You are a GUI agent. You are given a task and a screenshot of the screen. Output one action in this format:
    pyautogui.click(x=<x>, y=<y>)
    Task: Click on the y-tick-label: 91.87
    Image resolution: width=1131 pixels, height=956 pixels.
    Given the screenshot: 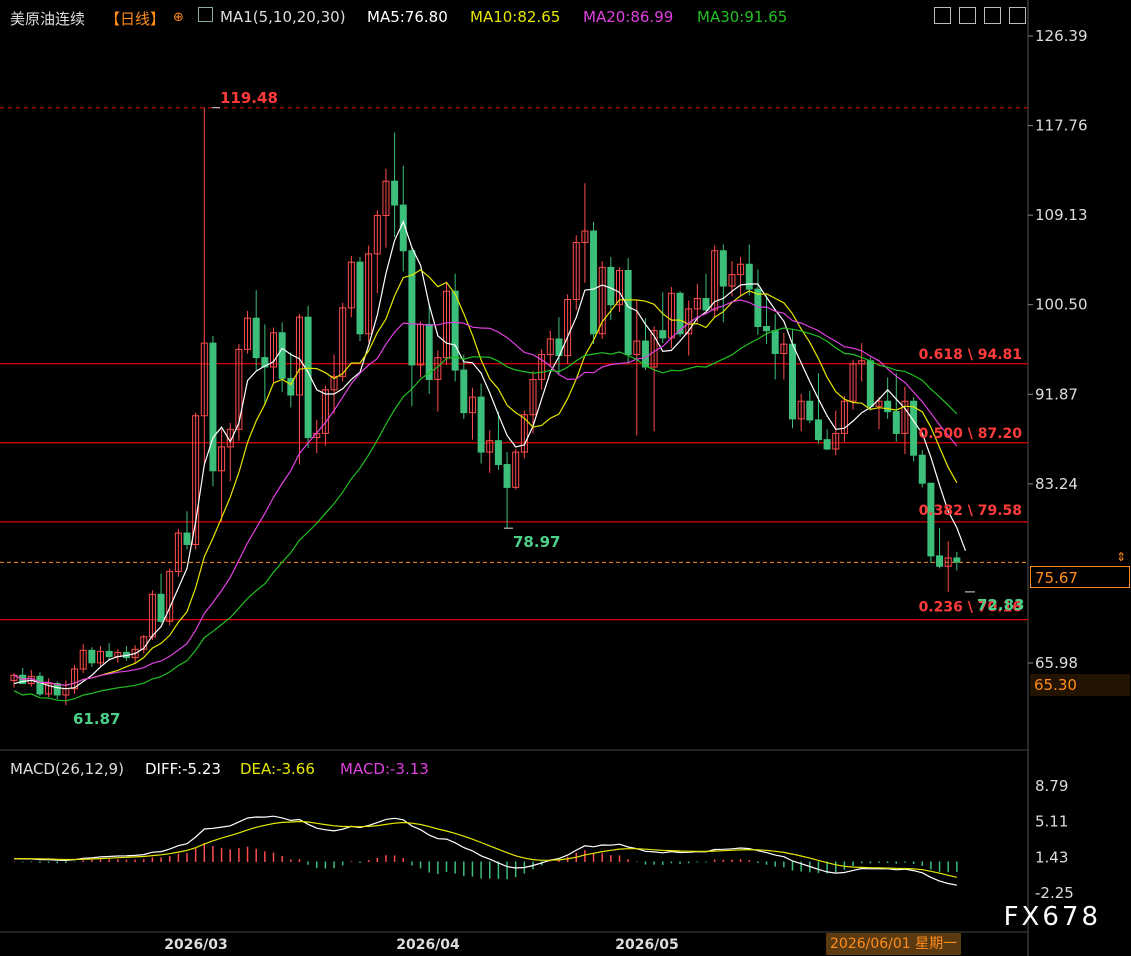 What is the action you would take?
    pyautogui.click(x=1056, y=394)
    